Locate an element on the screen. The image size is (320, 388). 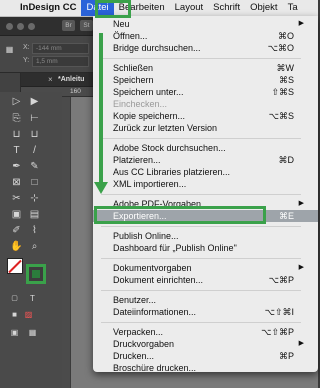
menu-ta: Ta is located at coordinates (293, 8).